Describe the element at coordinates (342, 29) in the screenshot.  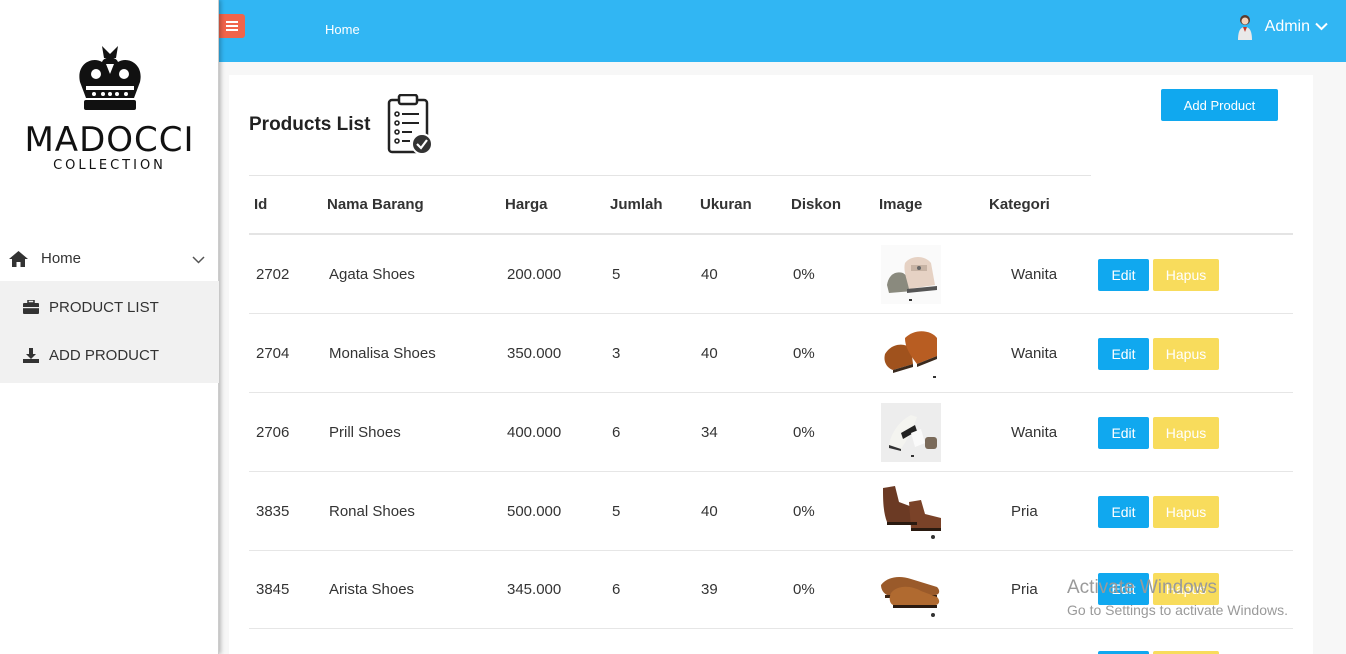
I see `breadcrumb-home: Home` at that location.